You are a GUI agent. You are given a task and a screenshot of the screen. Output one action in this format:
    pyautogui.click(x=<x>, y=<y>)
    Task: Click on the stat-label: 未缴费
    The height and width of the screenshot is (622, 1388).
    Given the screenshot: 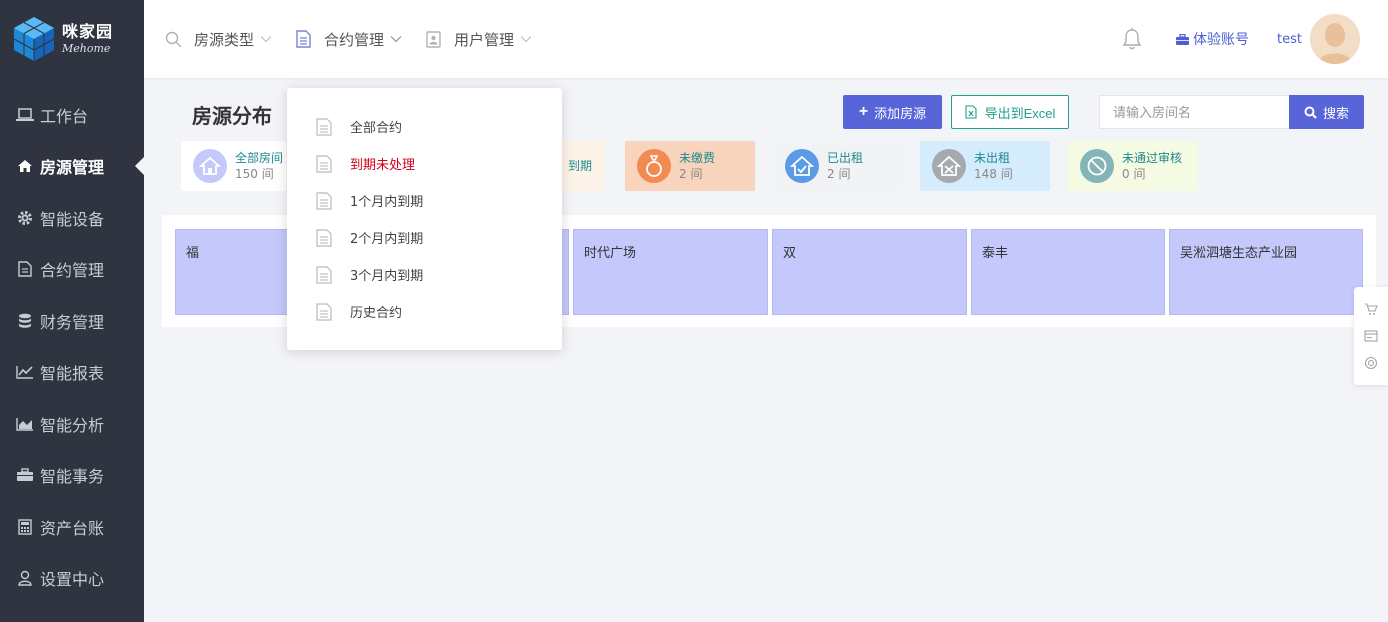 What is the action you would take?
    pyautogui.click(x=697, y=158)
    